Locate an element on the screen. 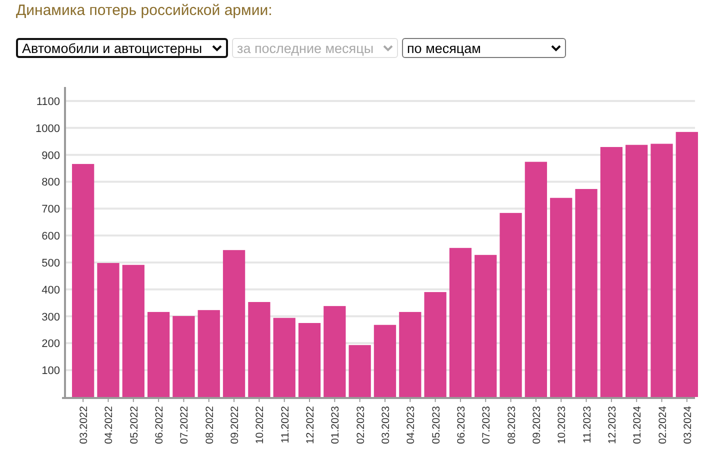  axis-label: 900 is located at coordinates (51, 156).